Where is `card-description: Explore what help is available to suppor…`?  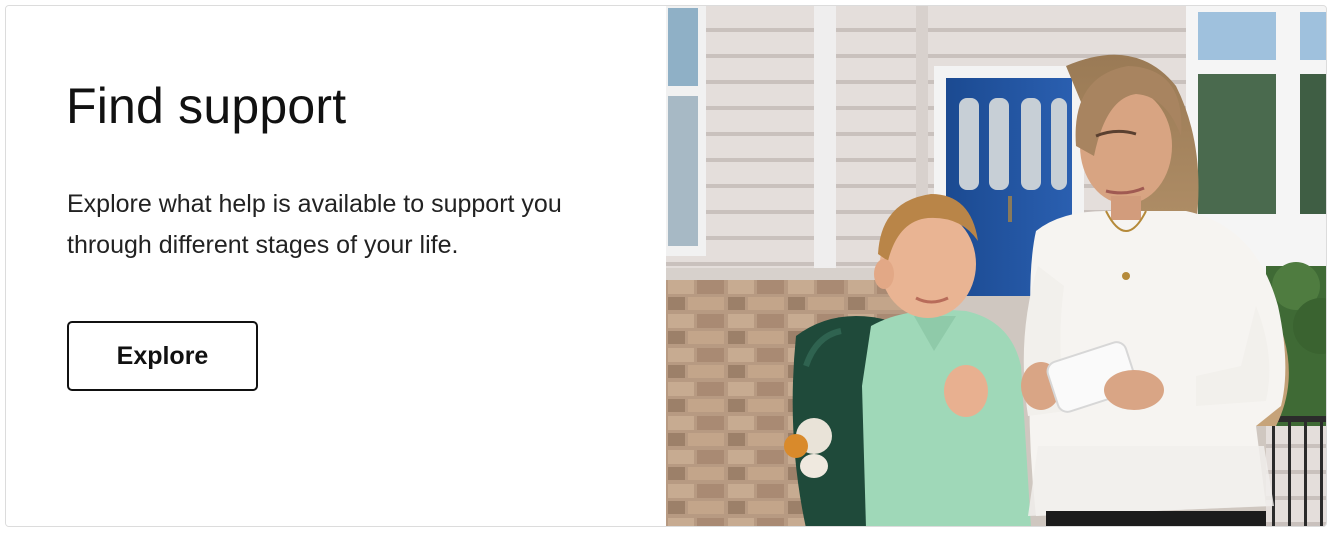 card-description: Explore what help is available to suppor… is located at coordinates (314, 224).